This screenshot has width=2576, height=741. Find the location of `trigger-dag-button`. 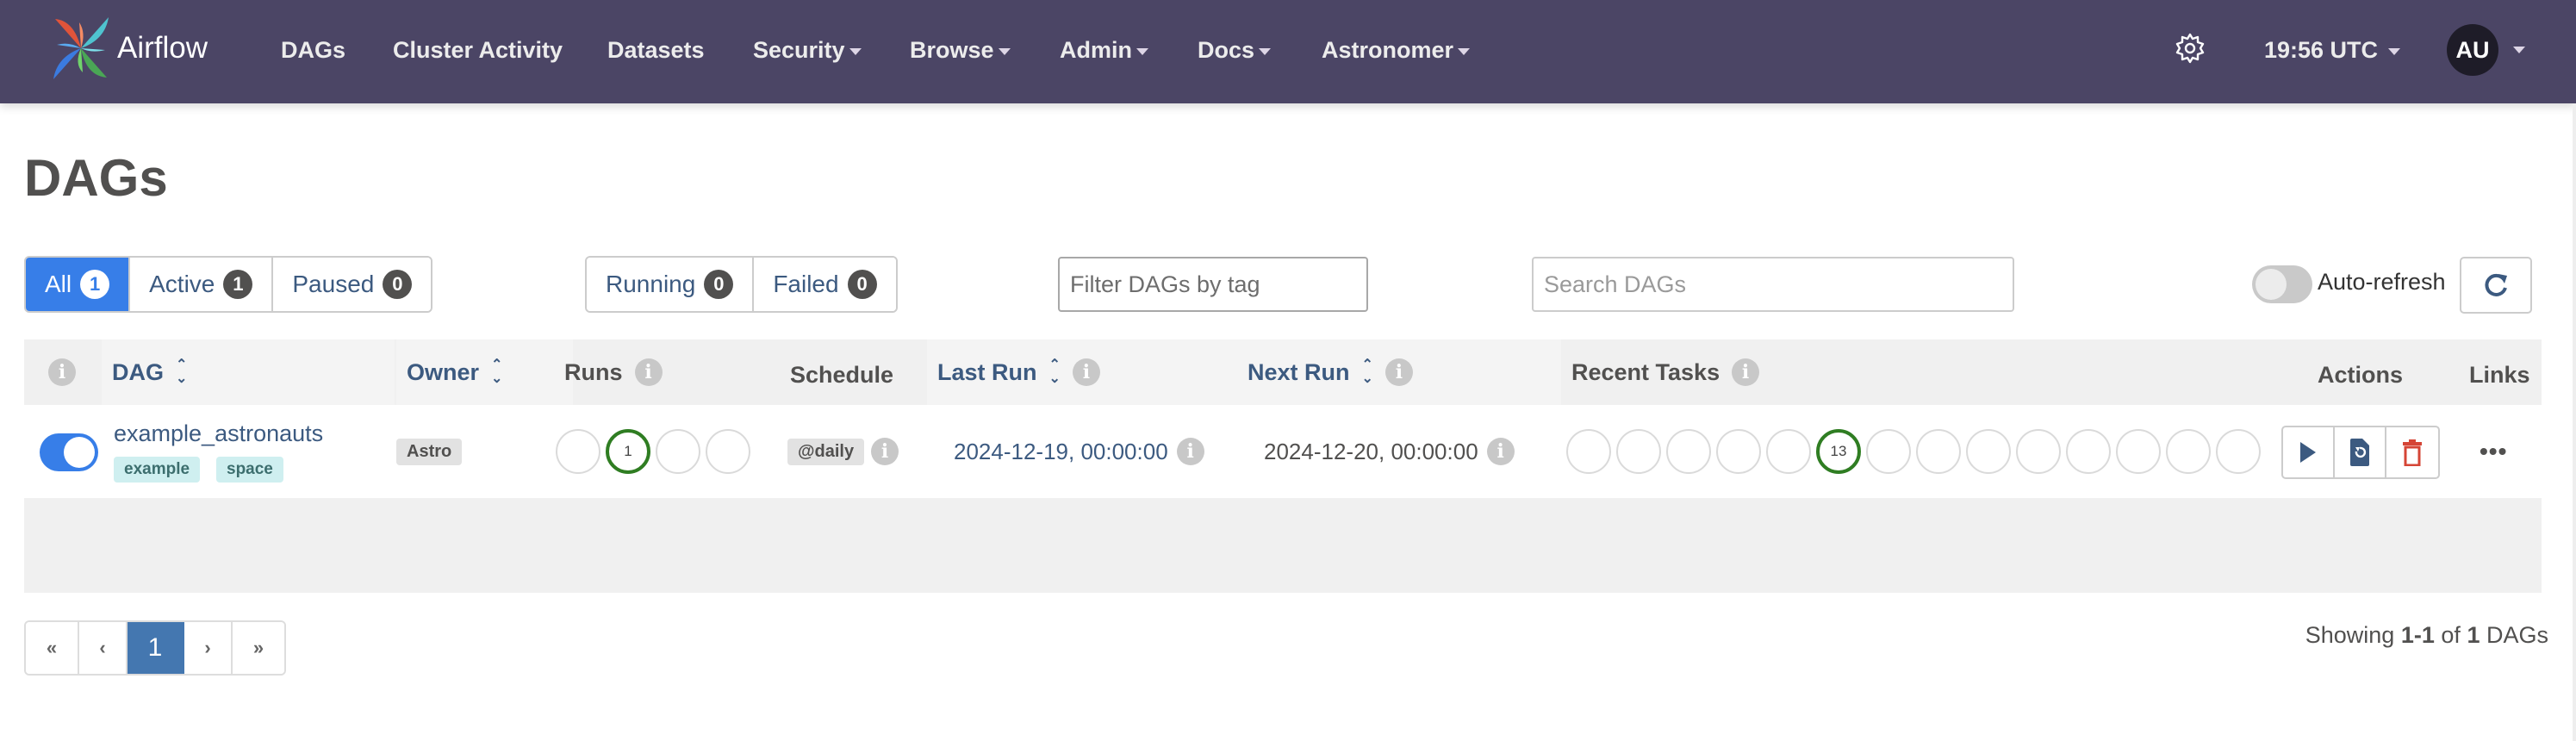

trigger-dag-button is located at coordinates (2309, 452).